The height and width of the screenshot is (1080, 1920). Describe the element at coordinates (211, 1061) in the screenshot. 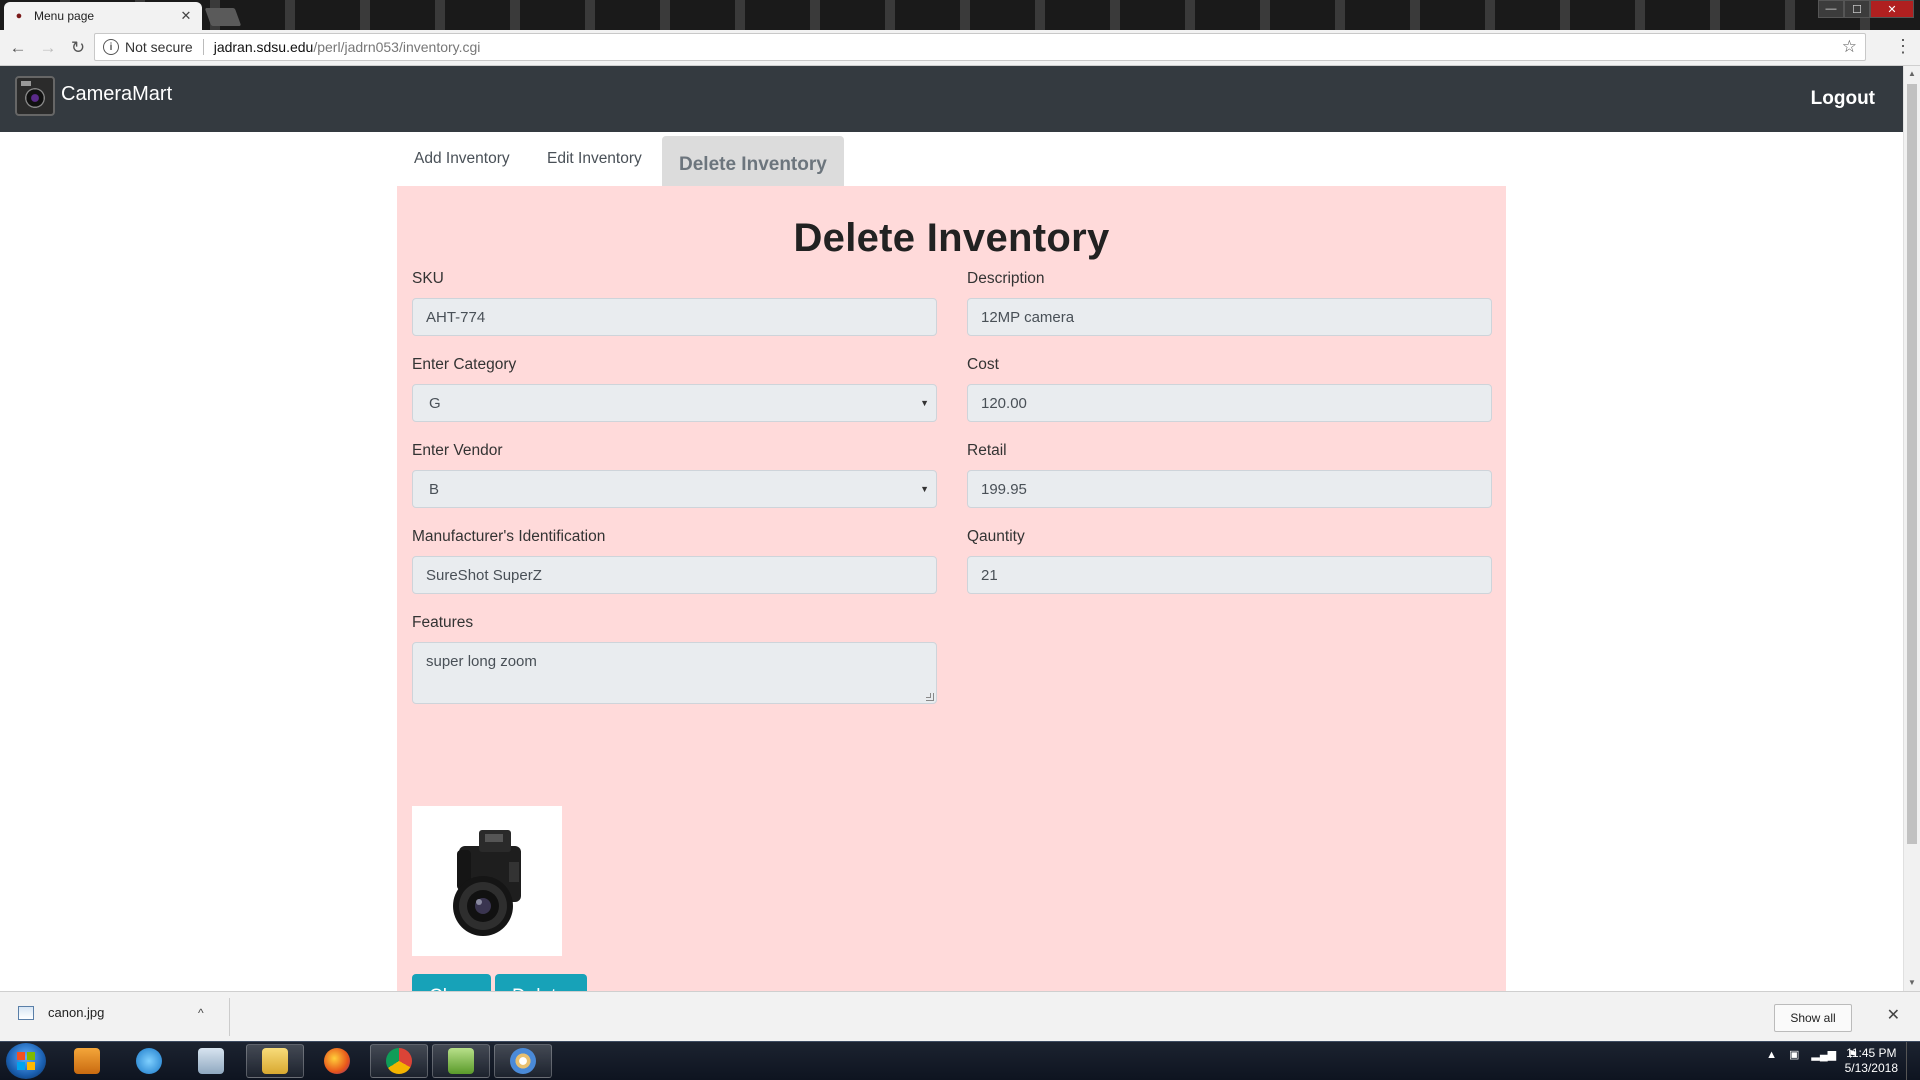

I see `notepad-icon` at that location.